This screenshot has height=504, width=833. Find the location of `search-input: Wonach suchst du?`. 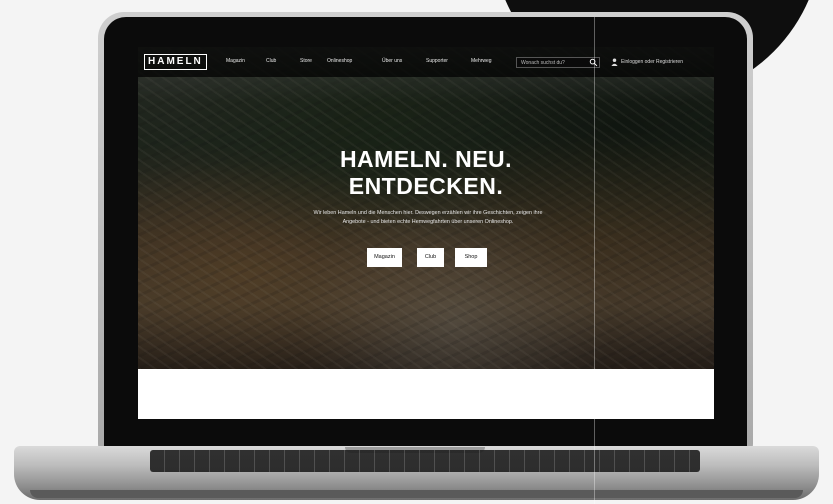

search-input: Wonach suchst du? is located at coordinates (543, 63).